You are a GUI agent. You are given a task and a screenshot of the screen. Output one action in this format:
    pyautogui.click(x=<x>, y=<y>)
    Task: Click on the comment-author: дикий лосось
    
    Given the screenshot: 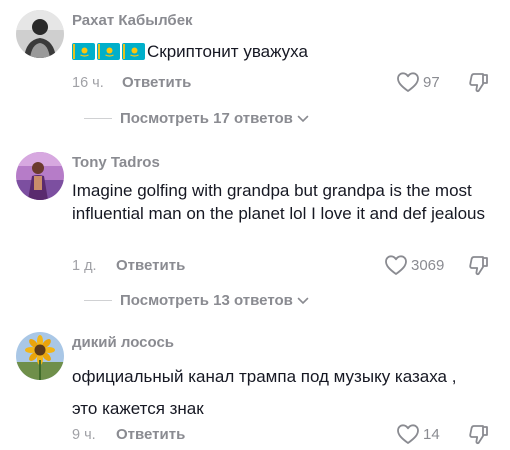 What is the action you would take?
    pyautogui.click(x=123, y=342)
    